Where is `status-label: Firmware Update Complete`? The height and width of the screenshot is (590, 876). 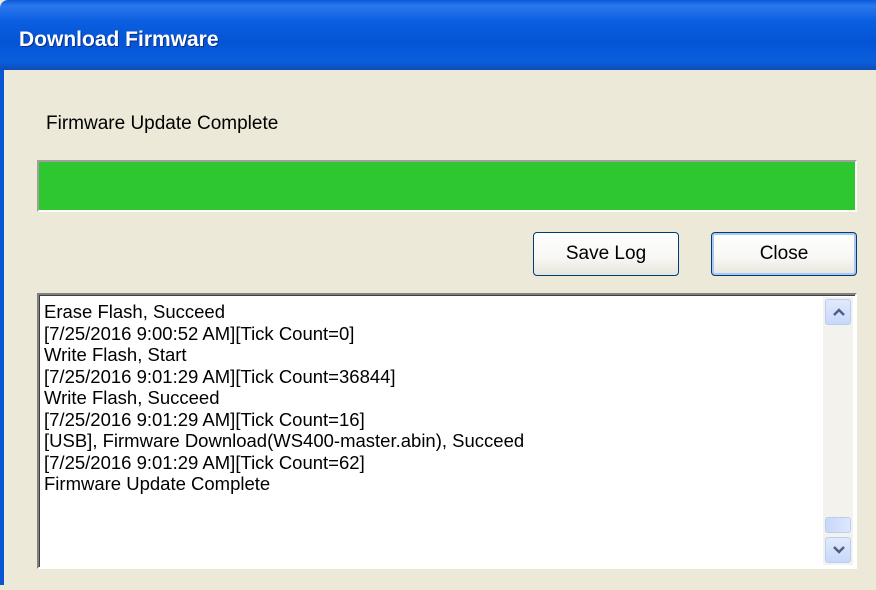
status-label: Firmware Update Complete is located at coordinates (162, 123).